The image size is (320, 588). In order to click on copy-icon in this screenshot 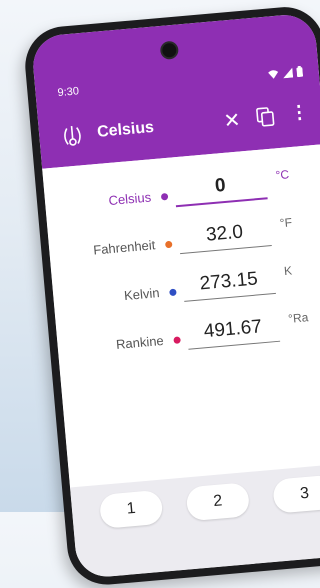, I will do `click(266, 116)`.